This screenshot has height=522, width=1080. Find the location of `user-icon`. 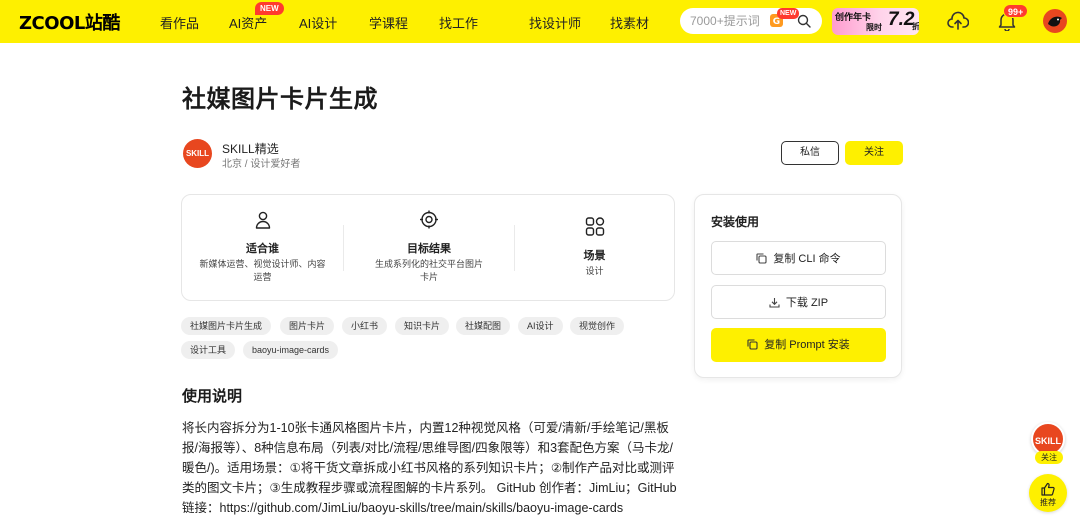

user-icon is located at coordinates (262, 220).